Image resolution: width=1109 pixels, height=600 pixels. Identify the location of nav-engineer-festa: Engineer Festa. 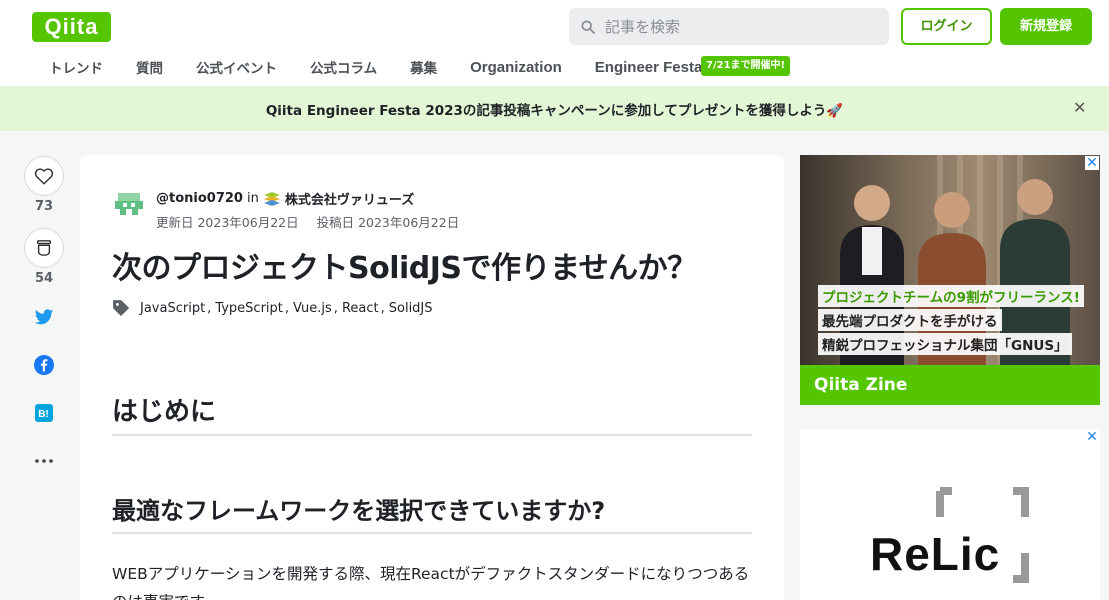
(649, 67).